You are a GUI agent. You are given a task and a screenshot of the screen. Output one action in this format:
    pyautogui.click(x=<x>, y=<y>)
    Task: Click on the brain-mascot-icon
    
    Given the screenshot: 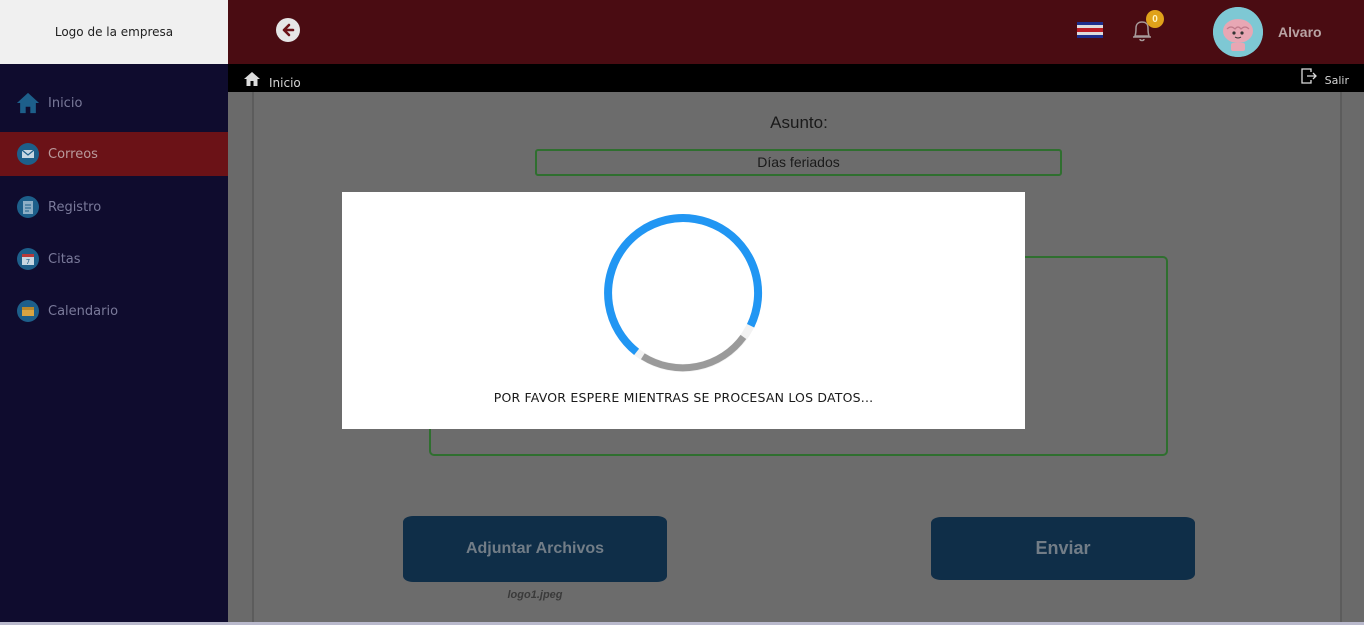 What is the action you would take?
    pyautogui.click(x=1238, y=32)
    